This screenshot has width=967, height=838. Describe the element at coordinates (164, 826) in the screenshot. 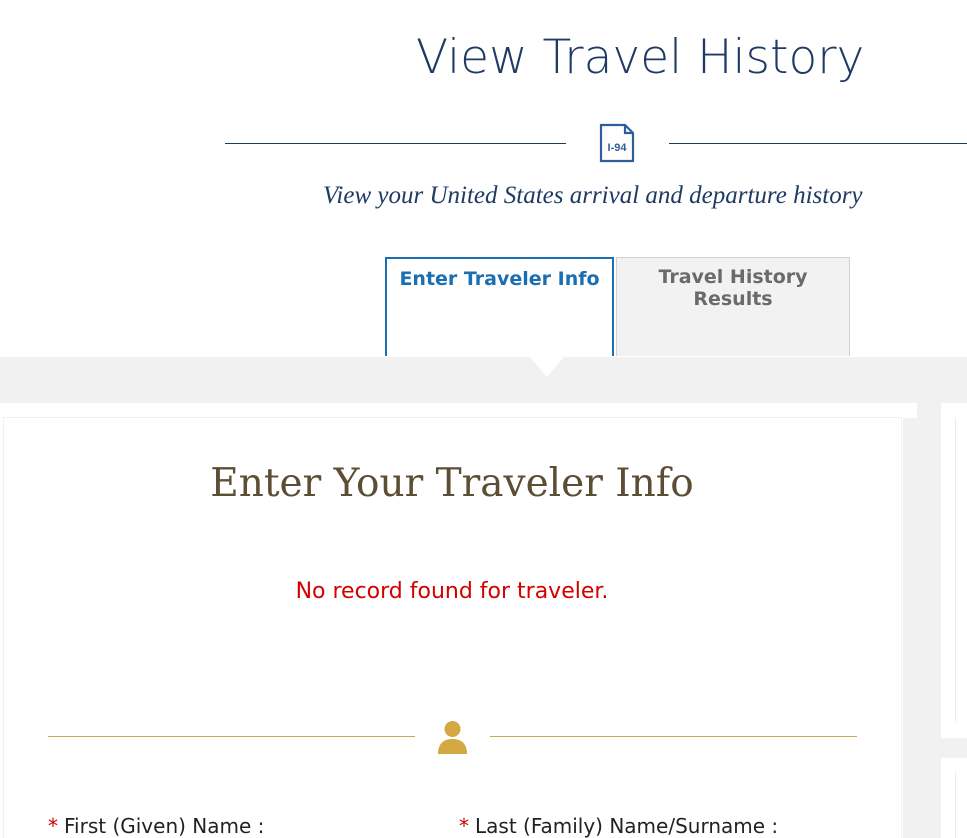

I see `first-name-label-text: First (Given) Name :` at that location.